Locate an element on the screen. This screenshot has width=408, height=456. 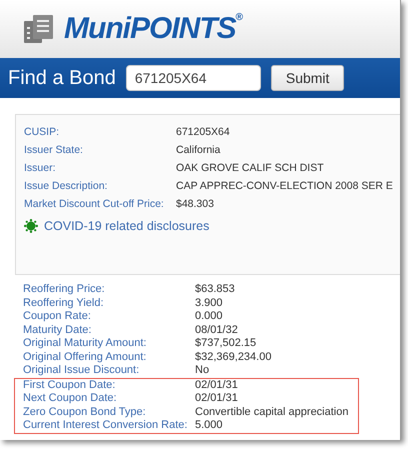
field-value: $48.303 is located at coordinates (195, 204).